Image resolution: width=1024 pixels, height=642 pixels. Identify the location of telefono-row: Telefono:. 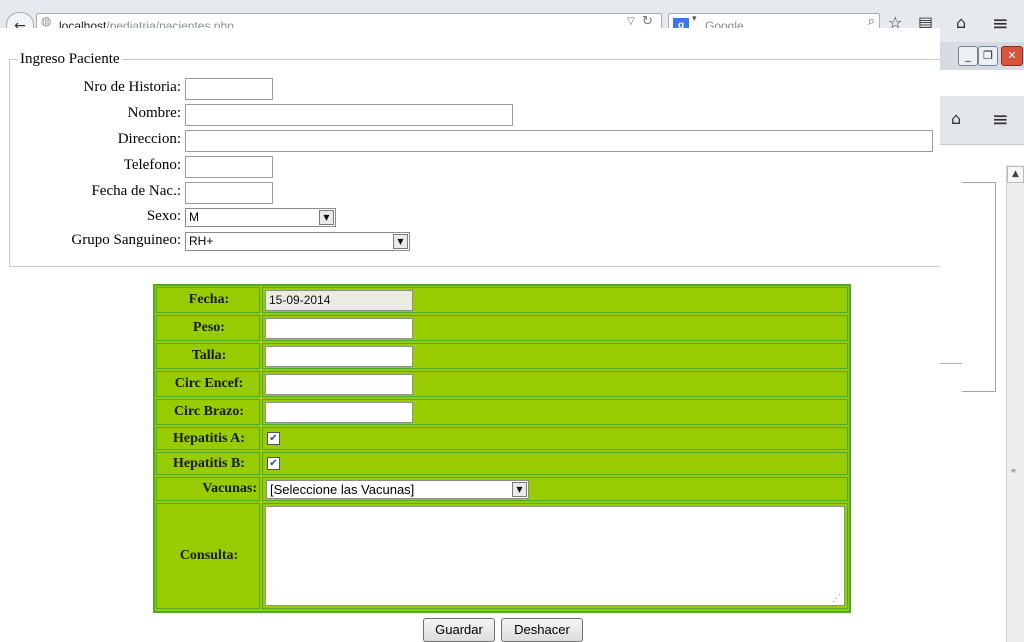
(90, 168).